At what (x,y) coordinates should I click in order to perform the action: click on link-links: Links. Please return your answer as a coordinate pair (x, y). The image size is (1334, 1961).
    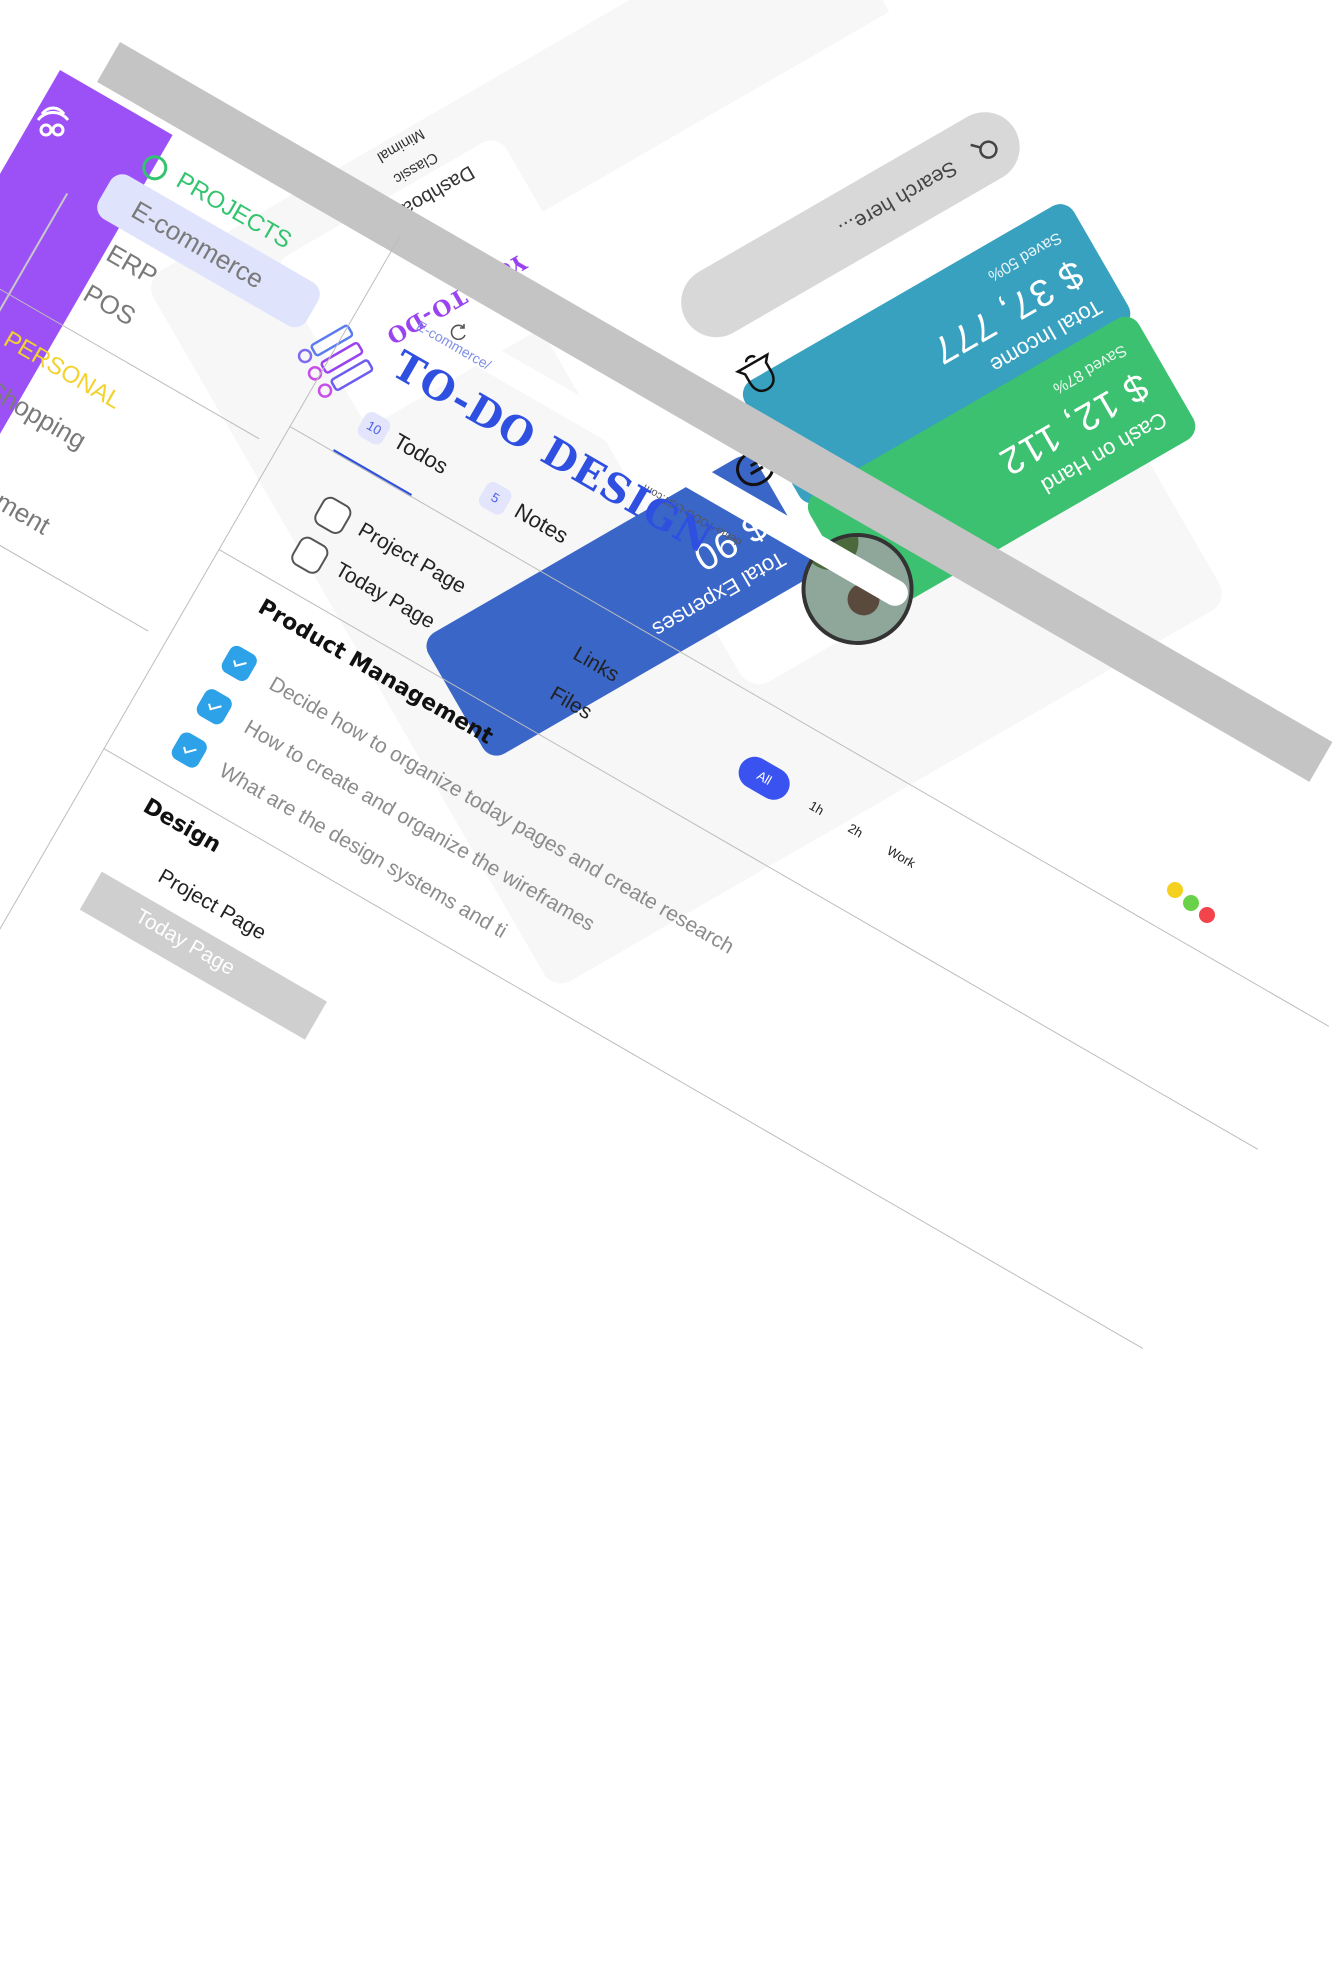
    Looking at the image, I should click on (596, 664).